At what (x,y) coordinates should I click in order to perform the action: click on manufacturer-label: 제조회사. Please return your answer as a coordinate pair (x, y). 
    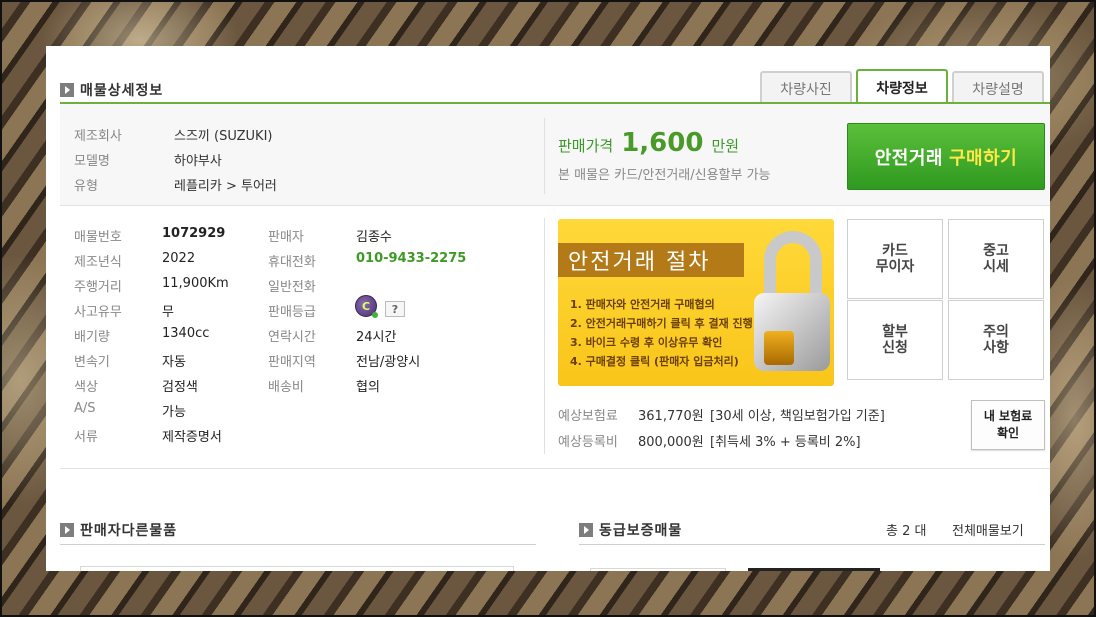
    Looking at the image, I should click on (98, 136).